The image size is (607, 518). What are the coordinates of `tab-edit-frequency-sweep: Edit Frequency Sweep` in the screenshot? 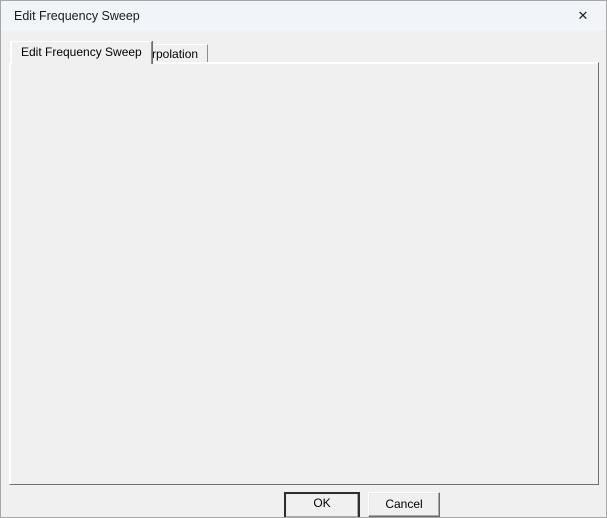 It's located at (81, 52).